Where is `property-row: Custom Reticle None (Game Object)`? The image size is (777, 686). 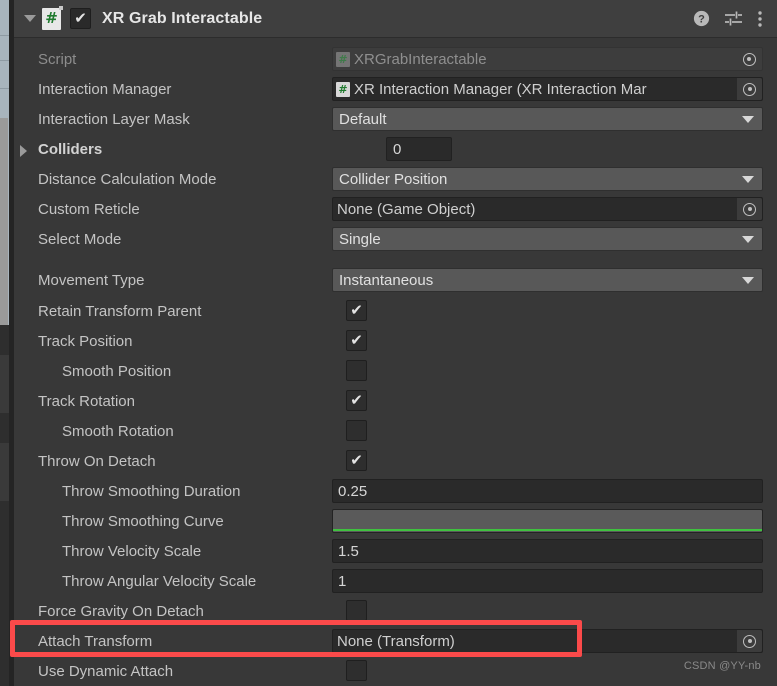
property-row: Custom Reticle None (Game Object) is located at coordinates (395, 209).